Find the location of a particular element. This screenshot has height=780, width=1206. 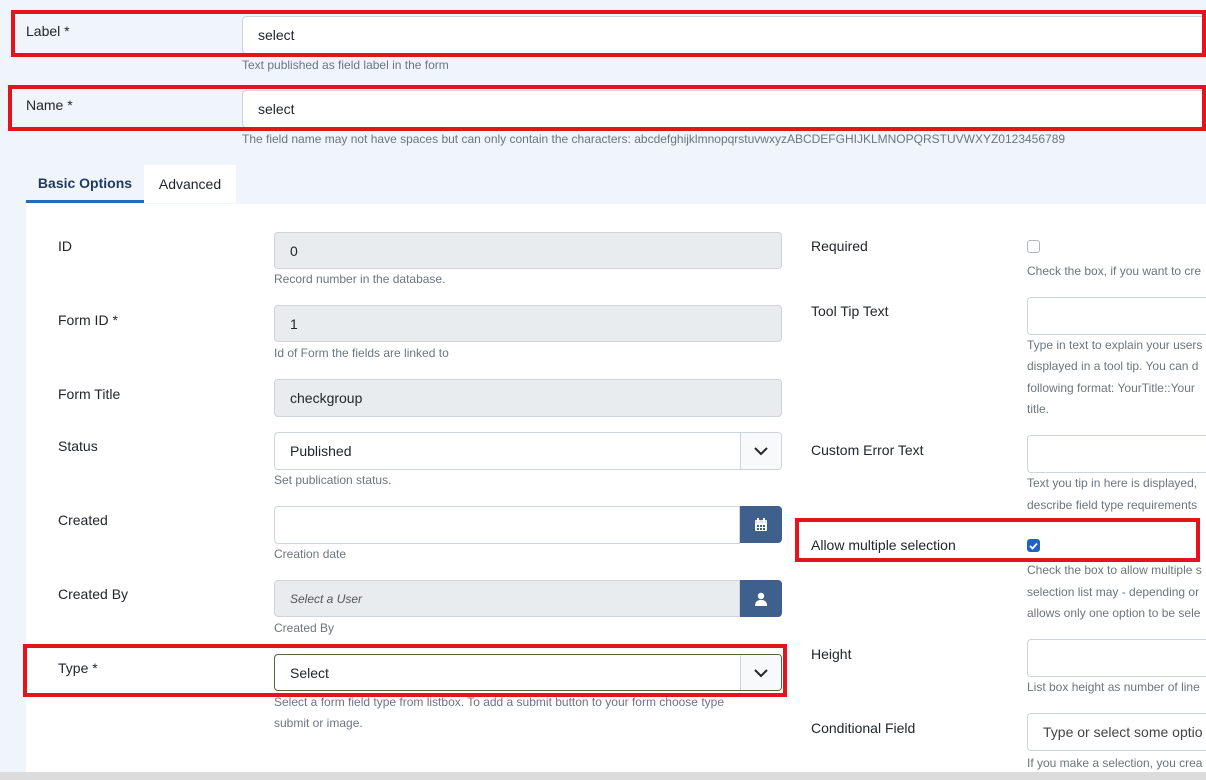

type-value: Select is located at coordinates (309, 672).